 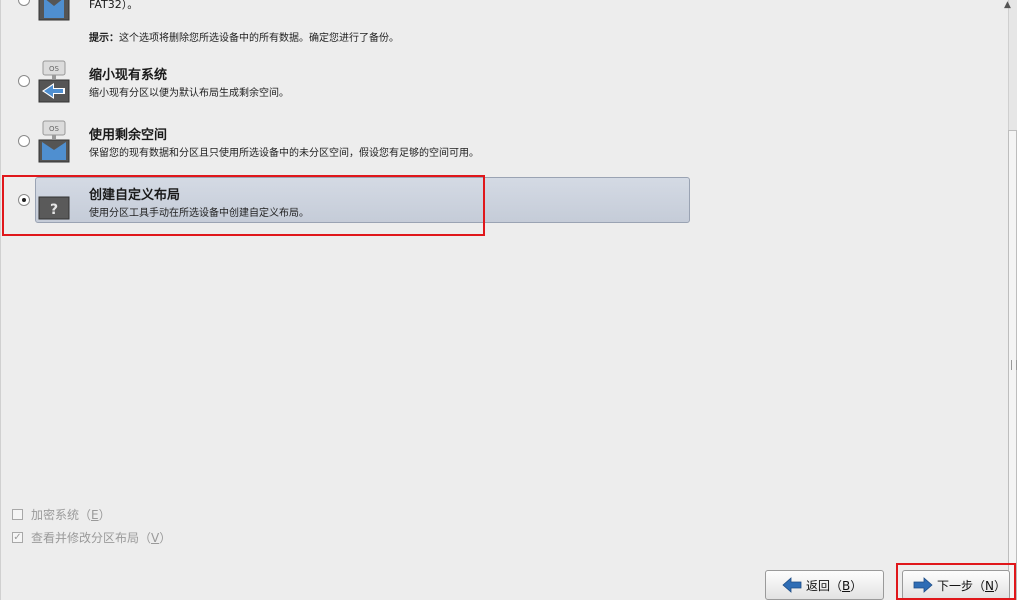 What do you see at coordinates (284, 153) in the screenshot?
I see `option-free-space-desc: 保留您的现有数据和分区且只使用所选设备中的未分区空间，假设您有足够的空间可用。` at bounding box center [284, 153].